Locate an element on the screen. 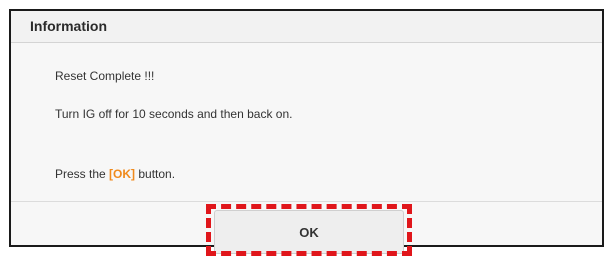 The width and height of the screenshot is (616, 256). press-ok-prefix: Press the is located at coordinates (82, 174).